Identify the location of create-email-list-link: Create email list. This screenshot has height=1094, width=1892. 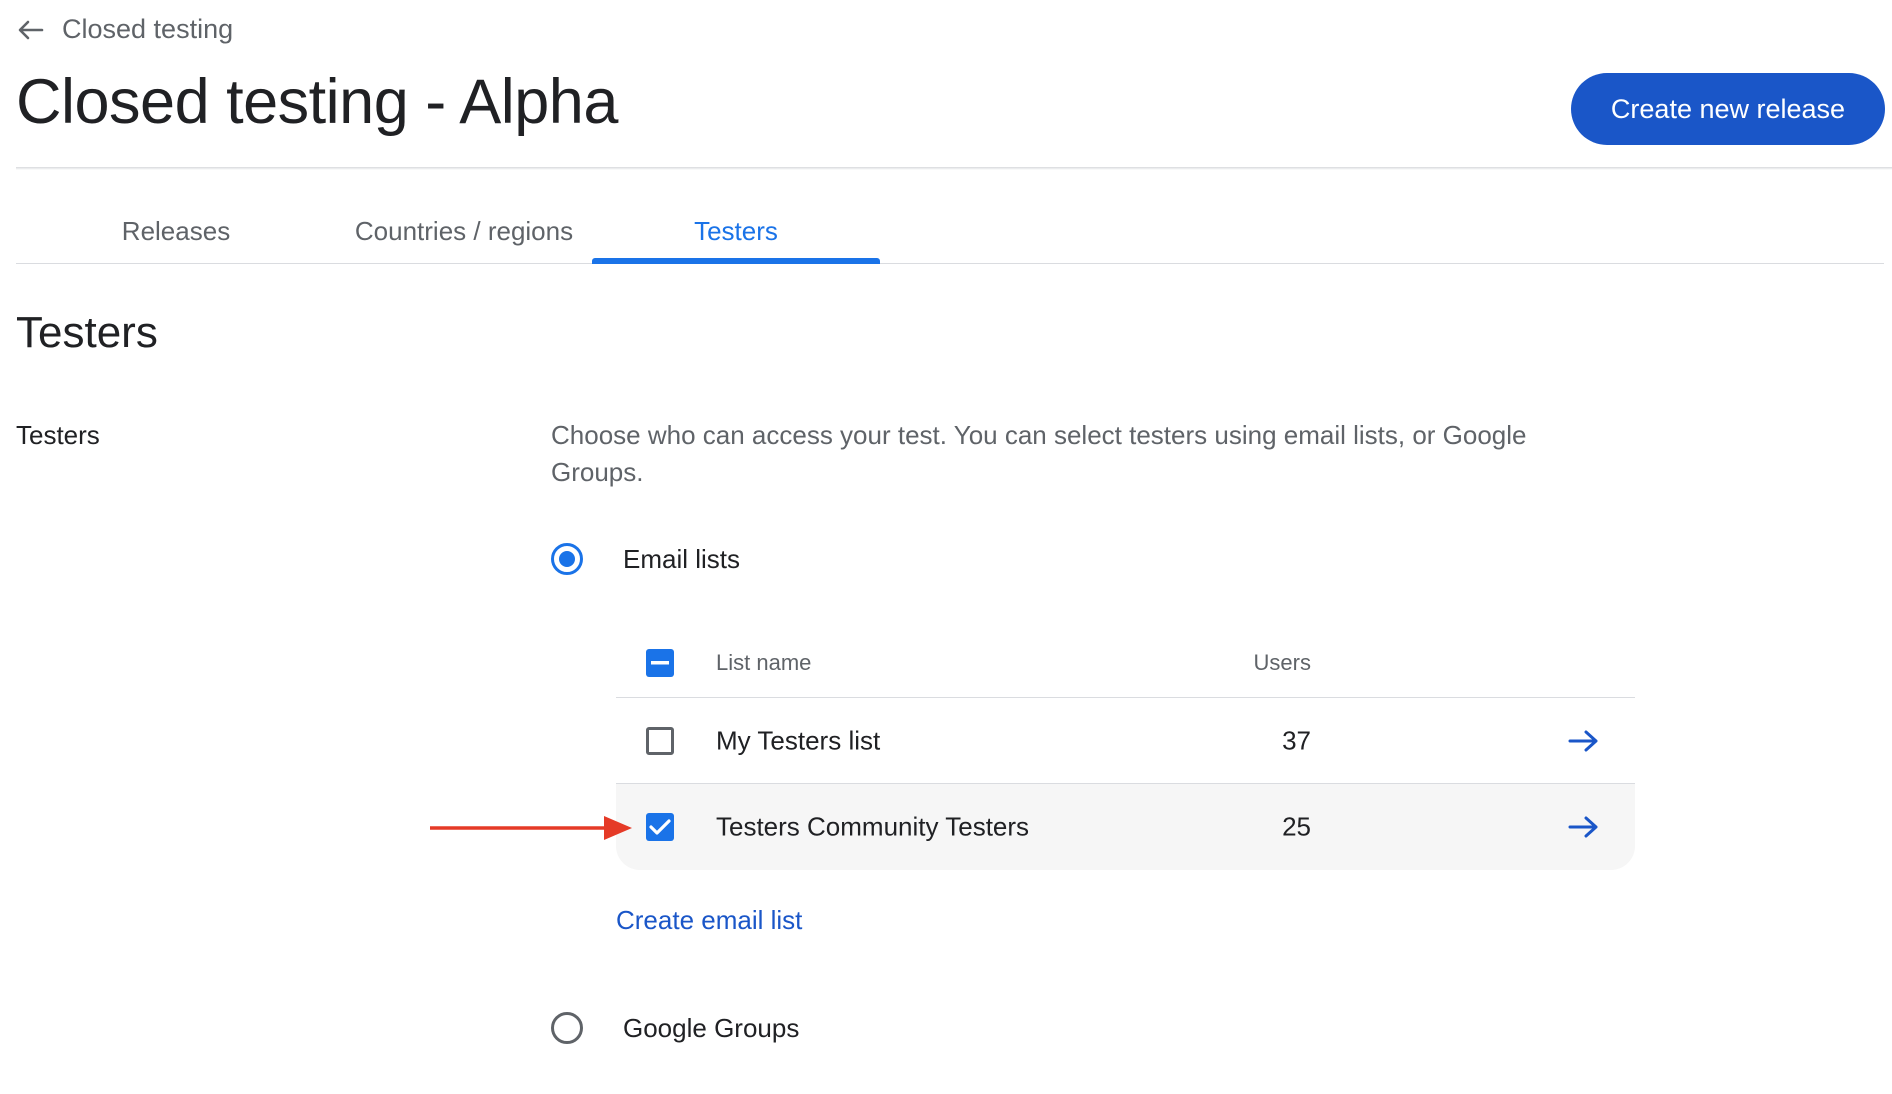
(709, 920).